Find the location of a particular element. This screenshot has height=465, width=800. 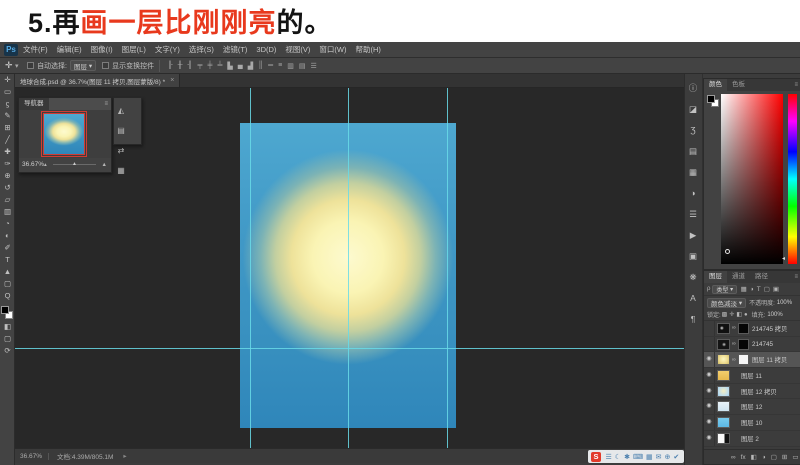

layer-name: 图层 2 is located at coordinates (750, 438).